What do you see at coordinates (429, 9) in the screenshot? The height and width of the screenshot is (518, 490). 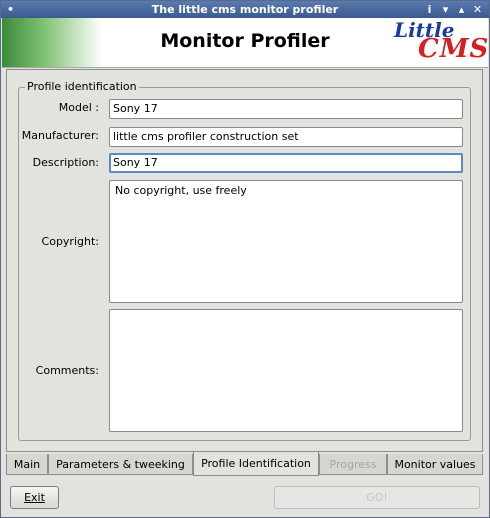 I see `info-icon: i` at bounding box center [429, 9].